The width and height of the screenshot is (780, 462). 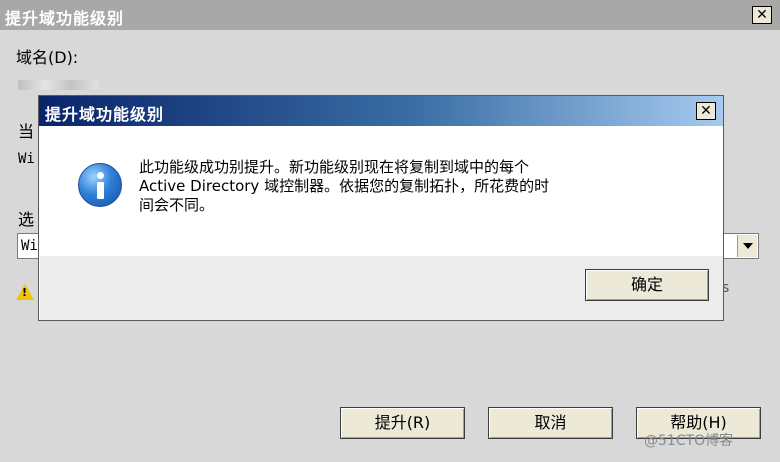 I want to click on window-title-bar: 提升域功能级别 ✕, so click(x=390, y=15).